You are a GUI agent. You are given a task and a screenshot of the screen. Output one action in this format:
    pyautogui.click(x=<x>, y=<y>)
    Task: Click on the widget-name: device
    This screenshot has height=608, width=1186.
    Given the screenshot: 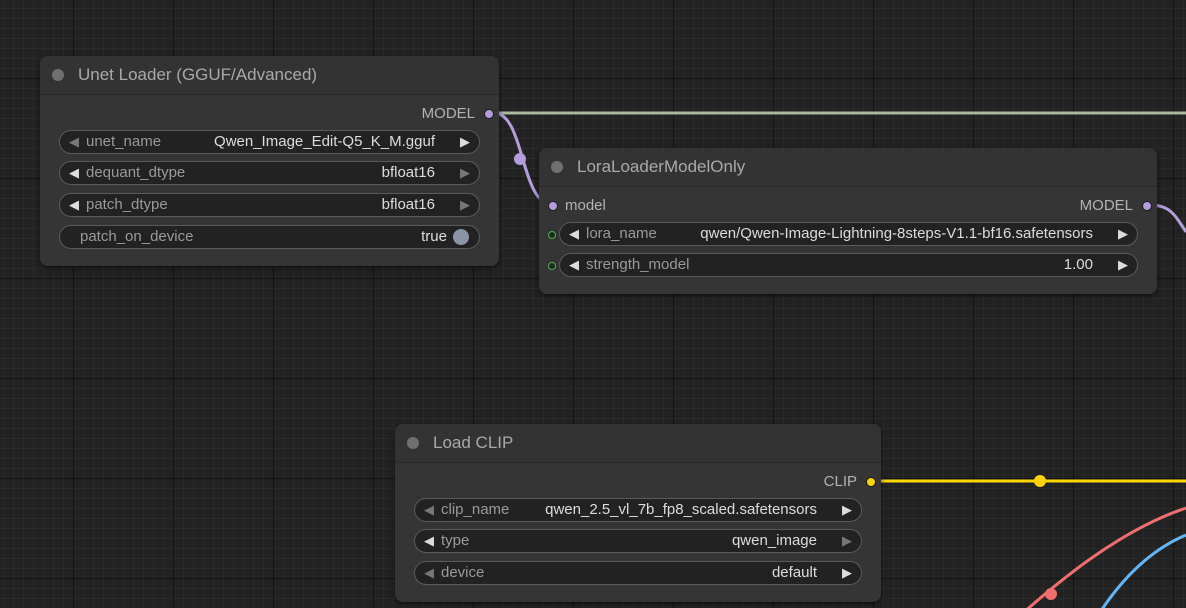 What is the action you would take?
    pyautogui.click(x=463, y=572)
    